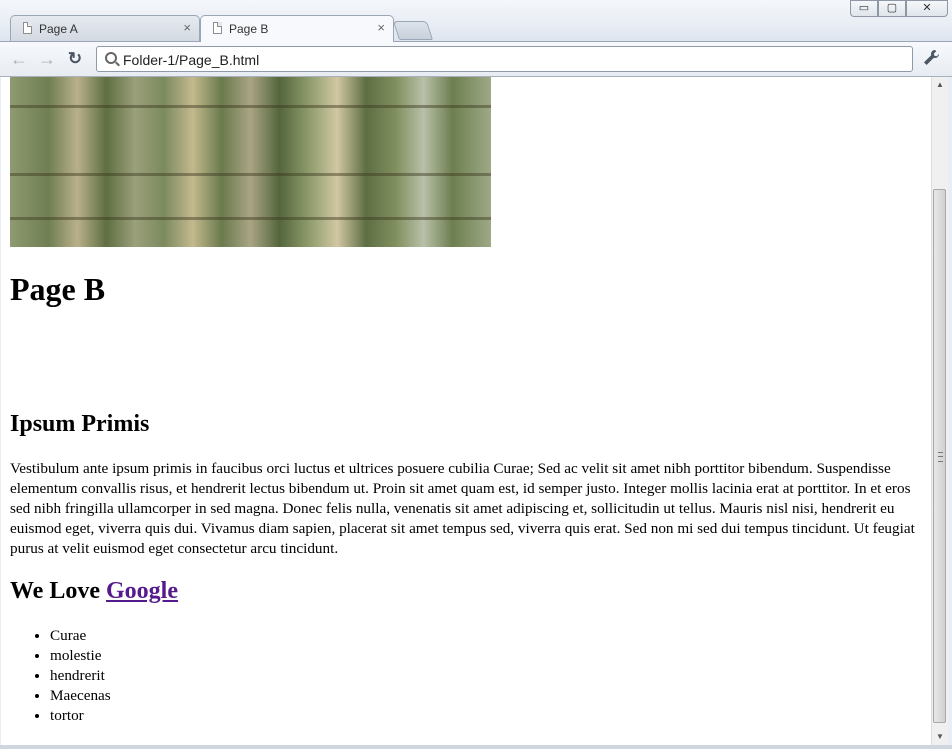 This screenshot has width=952, height=749. I want to click on minimize-button: ▭, so click(864, 8).